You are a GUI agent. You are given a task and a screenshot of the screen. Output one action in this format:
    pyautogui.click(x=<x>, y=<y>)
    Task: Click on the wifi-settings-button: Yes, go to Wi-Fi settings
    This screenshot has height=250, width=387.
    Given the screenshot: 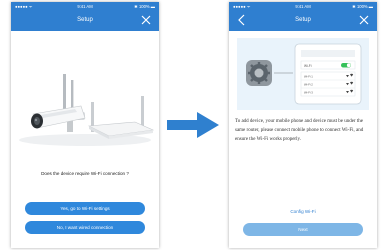 What is the action you would take?
    pyautogui.click(x=85, y=208)
    